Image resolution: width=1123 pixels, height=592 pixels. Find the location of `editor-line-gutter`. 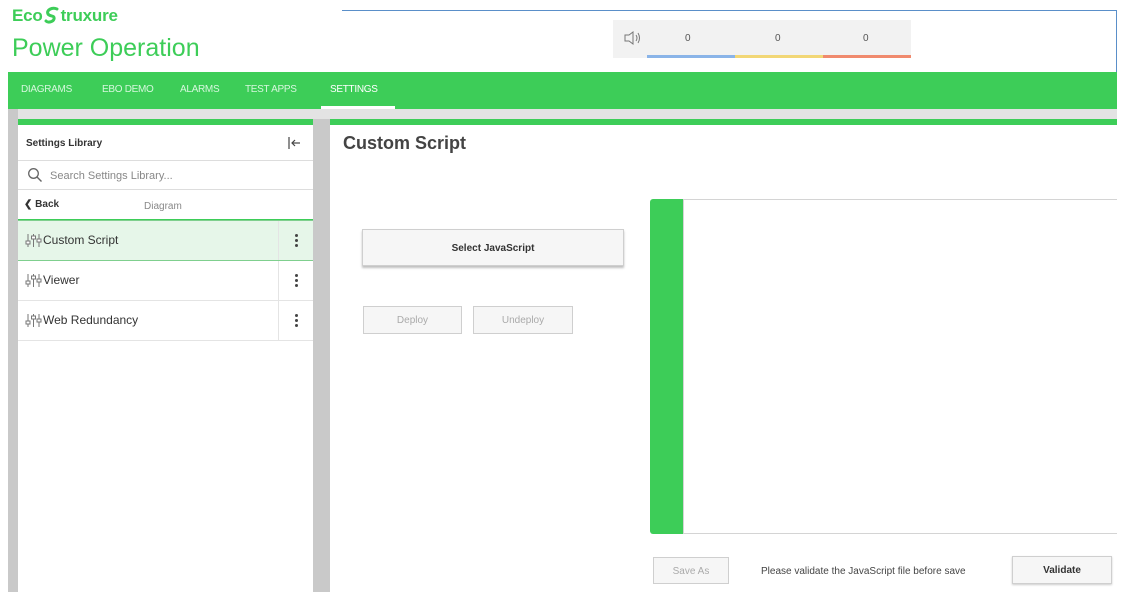

editor-line-gutter is located at coordinates (666, 366).